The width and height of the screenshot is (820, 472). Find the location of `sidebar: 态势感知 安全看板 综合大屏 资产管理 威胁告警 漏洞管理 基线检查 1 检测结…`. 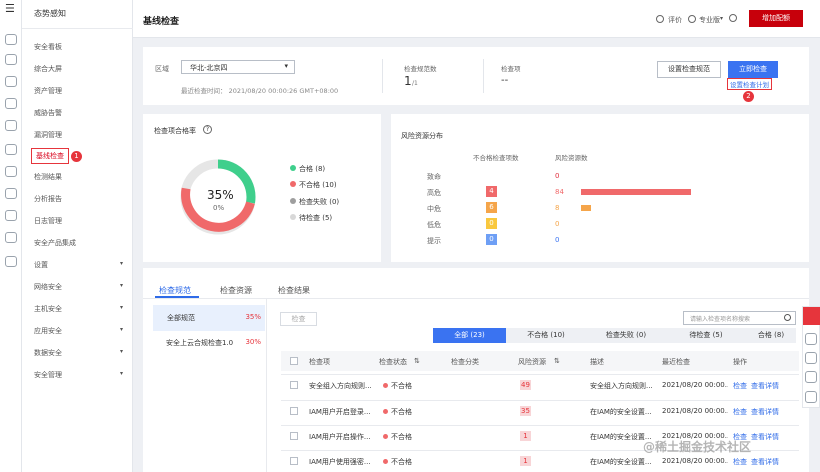

sidebar: 态势感知 安全看板 综合大屏 资产管理 威胁告警 漏洞管理 基线检查 1 检测结… is located at coordinates (77, 236).